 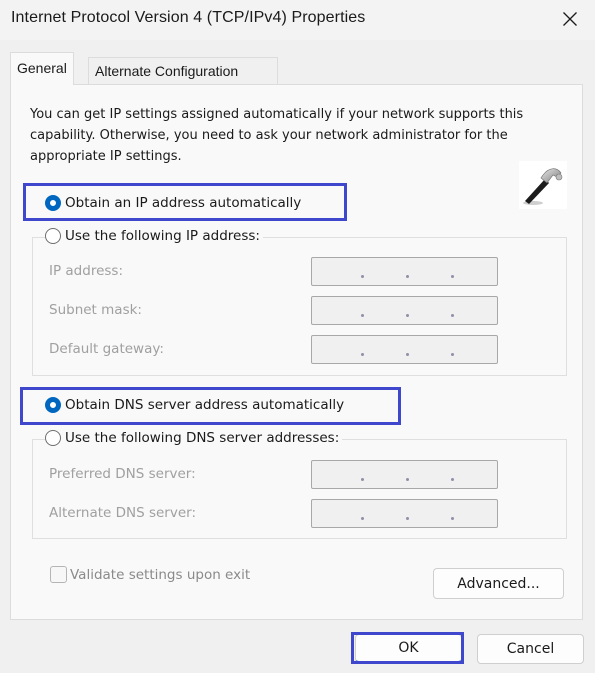 What do you see at coordinates (404, 474) in the screenshot?
I see `preferred-dns-input` at bounding box center [404, 474].